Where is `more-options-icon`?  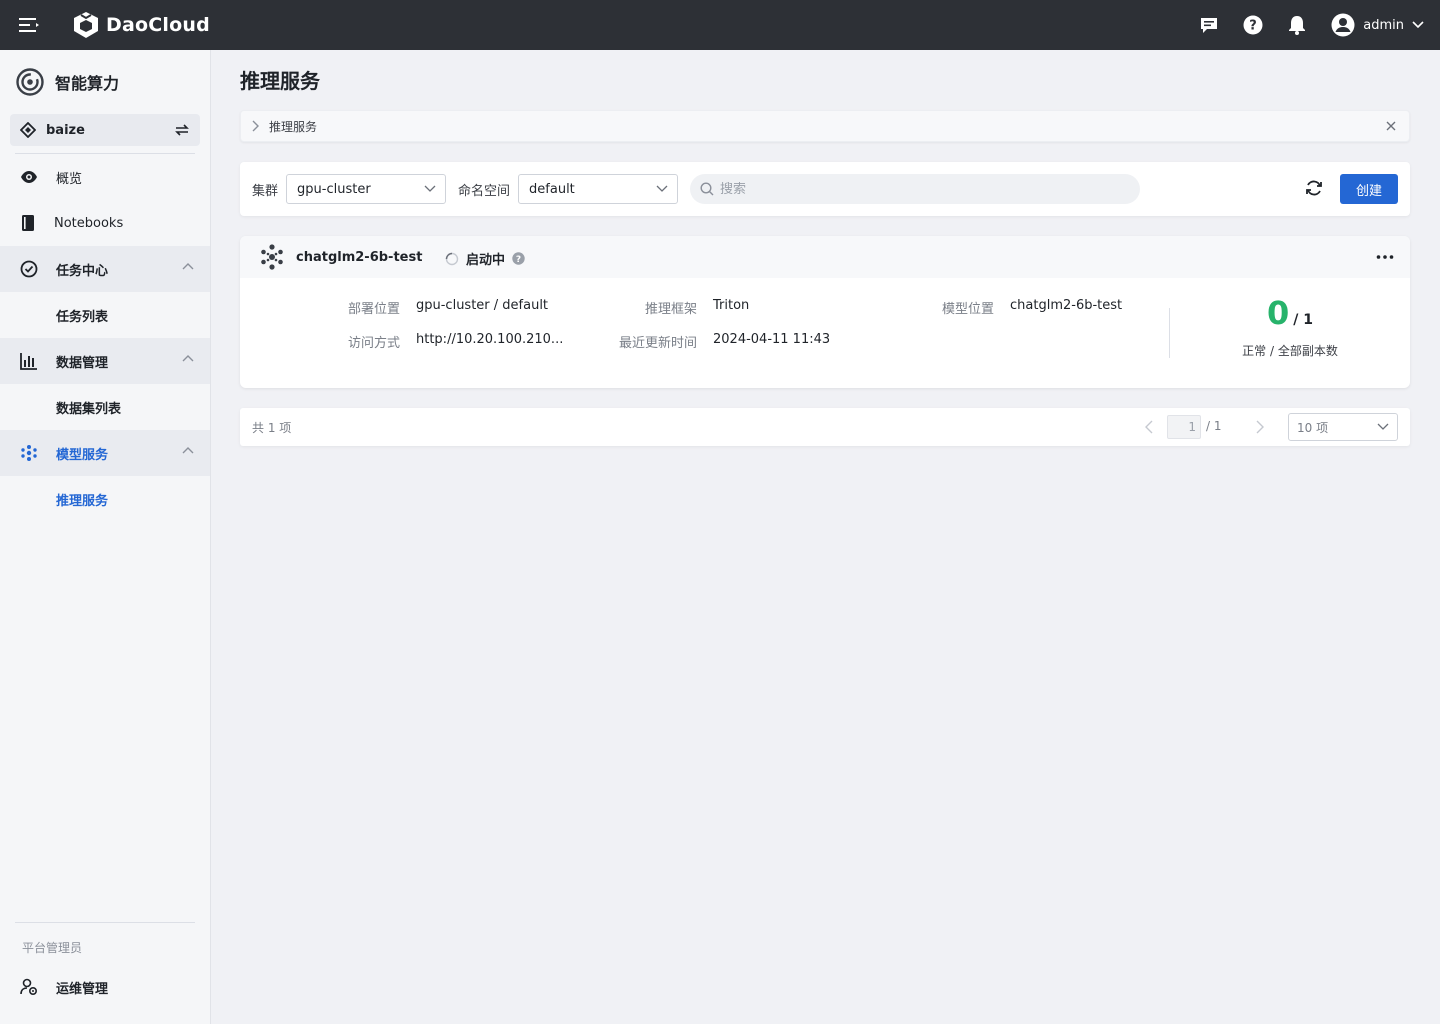 more-options-icon is located at coordinates (1385, 257).